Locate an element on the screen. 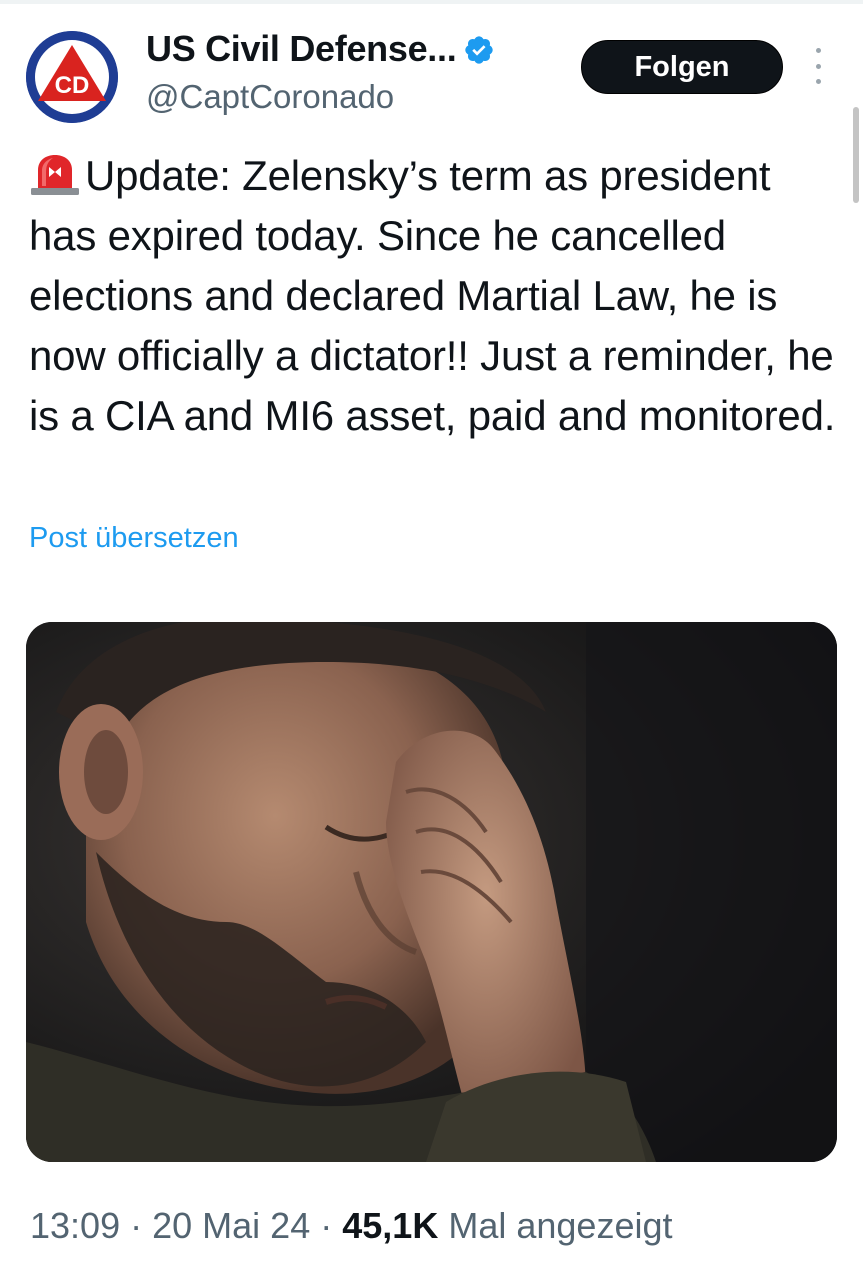 The height and width of the screenshot is (1280, 863). views-count: 45,1K is located at coordinates (390, 1225).